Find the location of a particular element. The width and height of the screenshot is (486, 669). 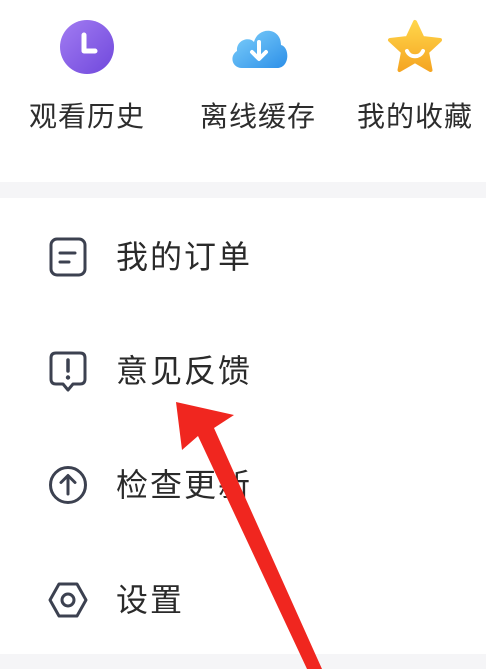

cloud-download-icon is located at coordinates (260, 49).